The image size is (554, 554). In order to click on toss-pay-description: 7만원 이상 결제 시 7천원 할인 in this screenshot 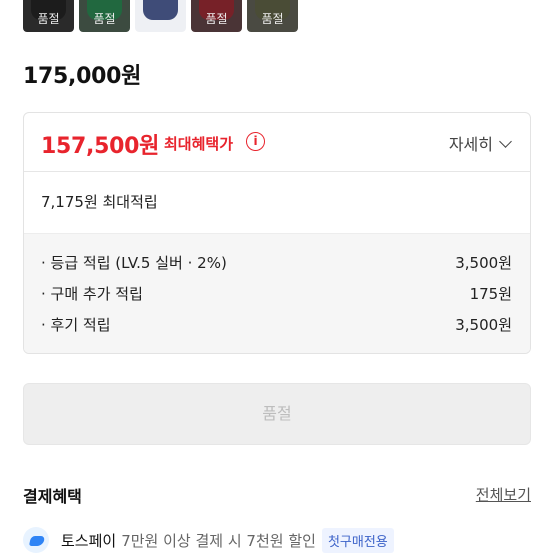, I will do `click(218, 540)`.